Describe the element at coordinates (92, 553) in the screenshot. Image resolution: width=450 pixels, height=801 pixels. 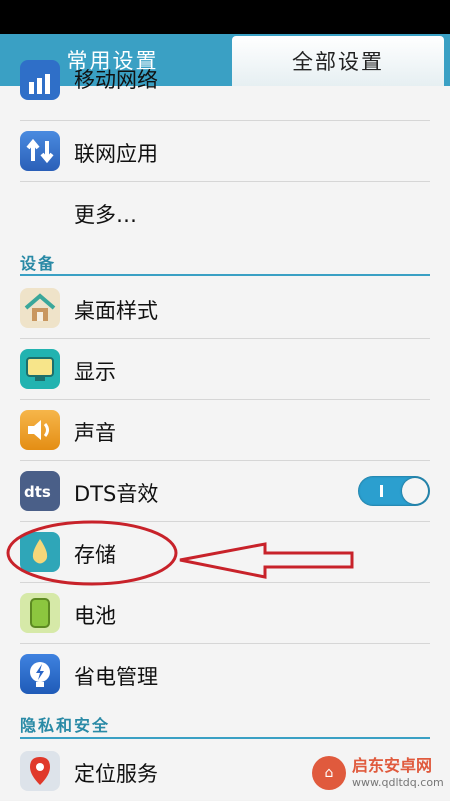
I see `annotation-circle` at that location.